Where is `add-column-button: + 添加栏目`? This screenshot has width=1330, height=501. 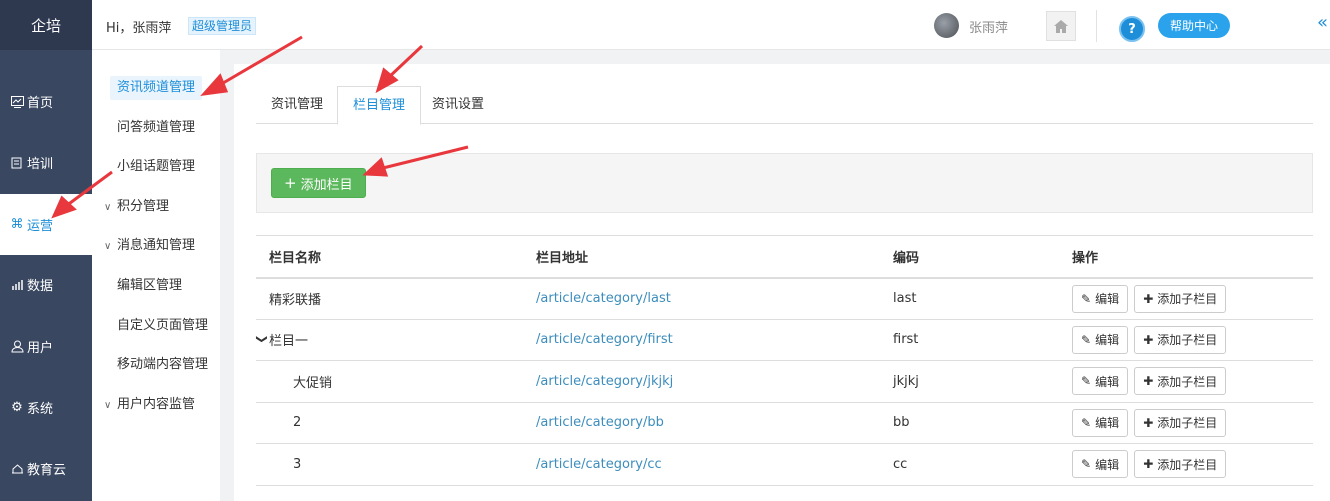 add-column-button: + 添加栏目 is located at coordinates (318, 183).